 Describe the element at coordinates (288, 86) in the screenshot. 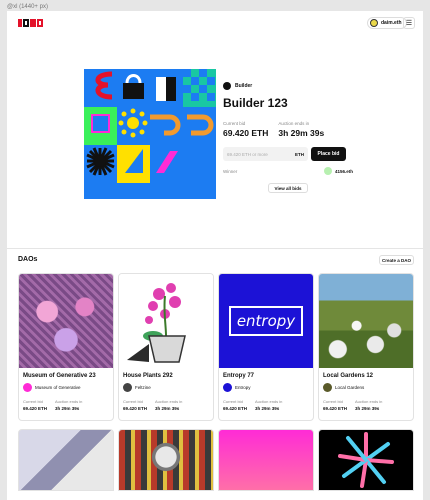

I see `dao-link: Builder` at that location.